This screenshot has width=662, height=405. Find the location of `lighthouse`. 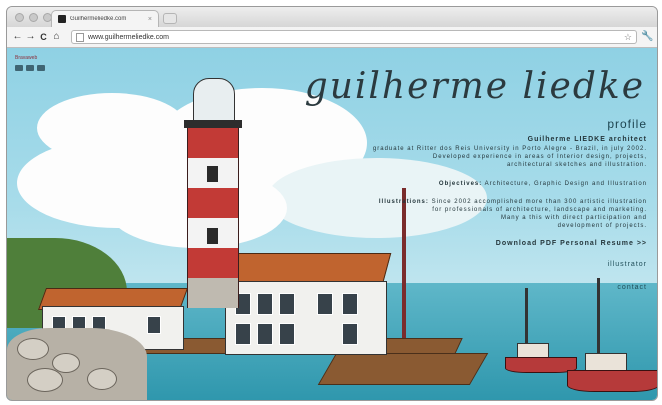

lighthouse is located at coordinates (213, 193).